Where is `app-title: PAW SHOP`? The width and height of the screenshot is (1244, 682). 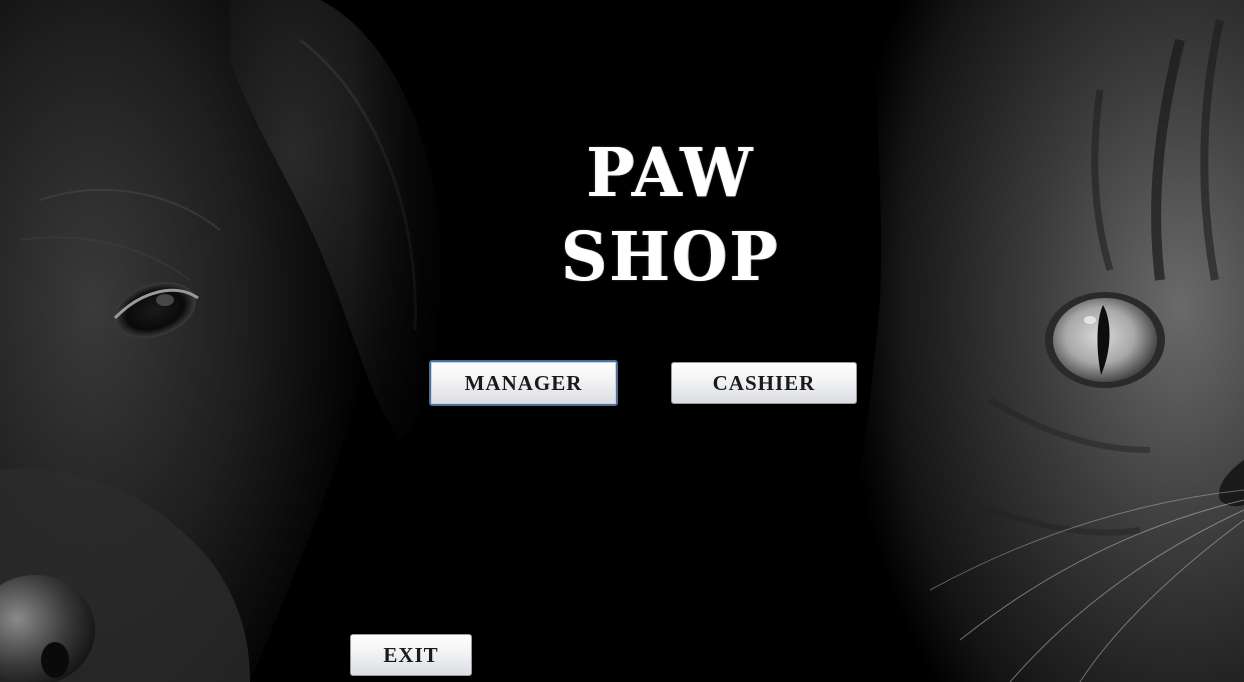
app-title: PAW SHOP is located at coordinates (670, 215).